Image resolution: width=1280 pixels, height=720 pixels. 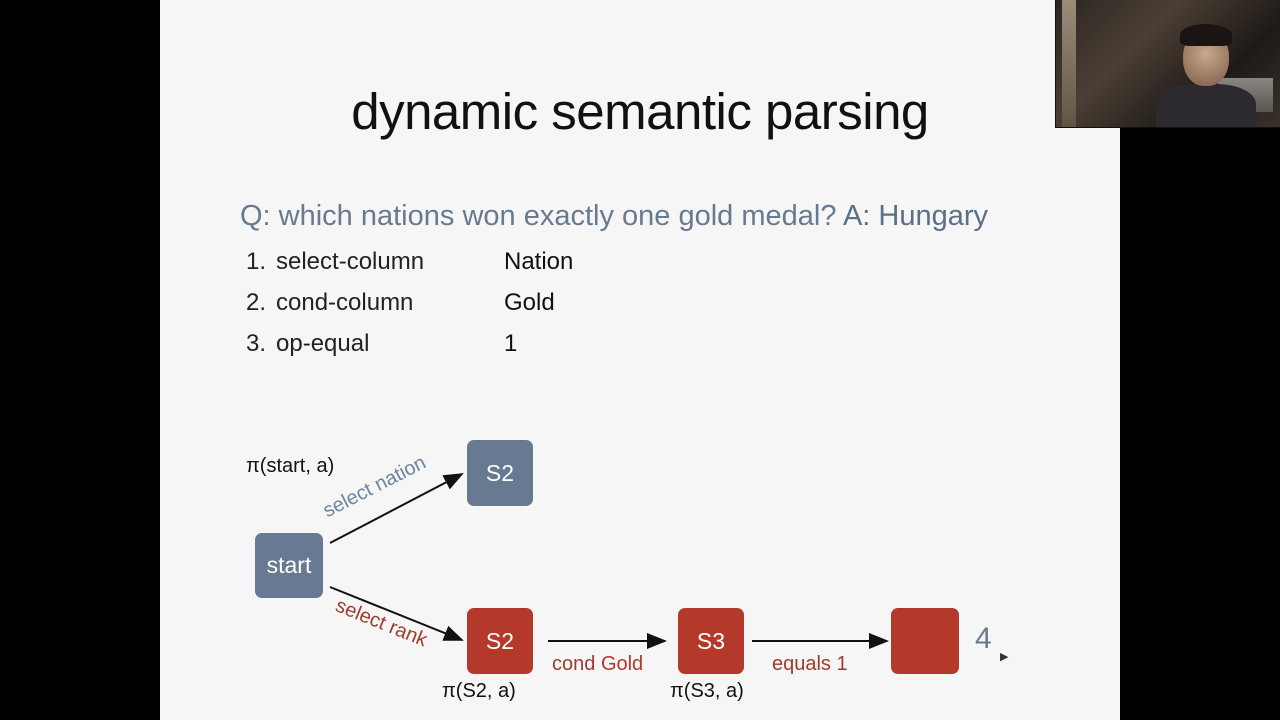 I want to click on webcam-feed, so click(x=1167, y=64).